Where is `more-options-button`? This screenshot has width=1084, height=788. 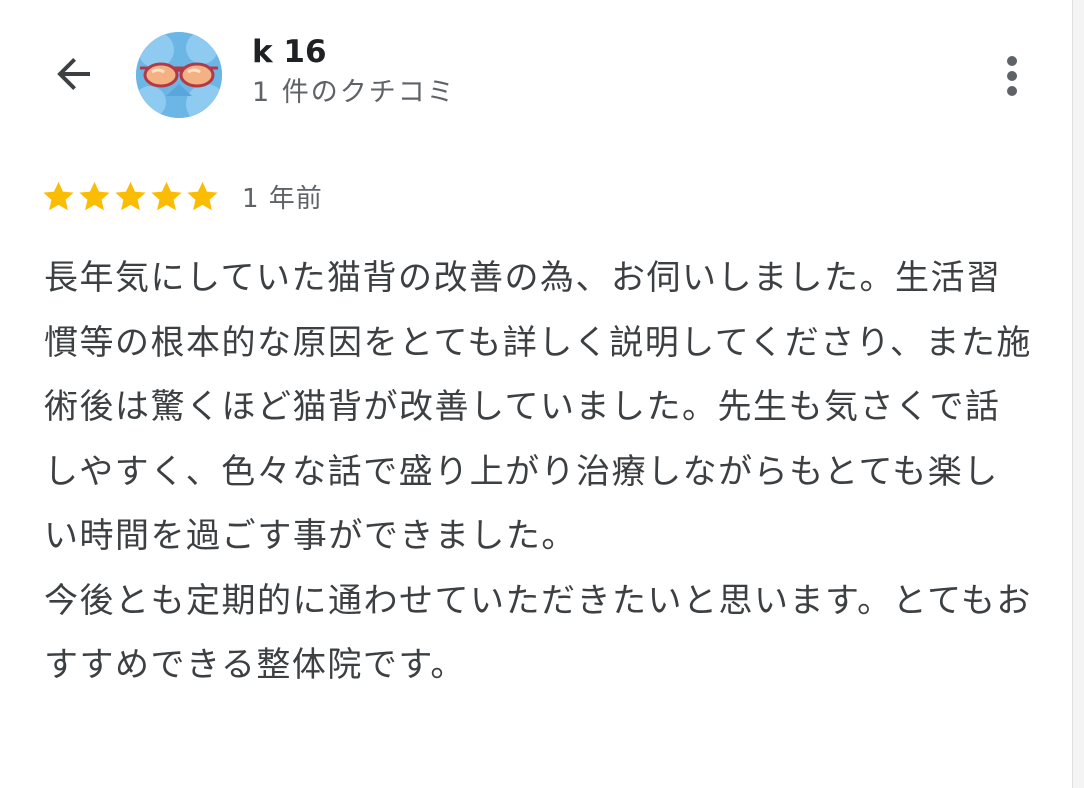
more-options-button is located at coordinates (1012, 76).